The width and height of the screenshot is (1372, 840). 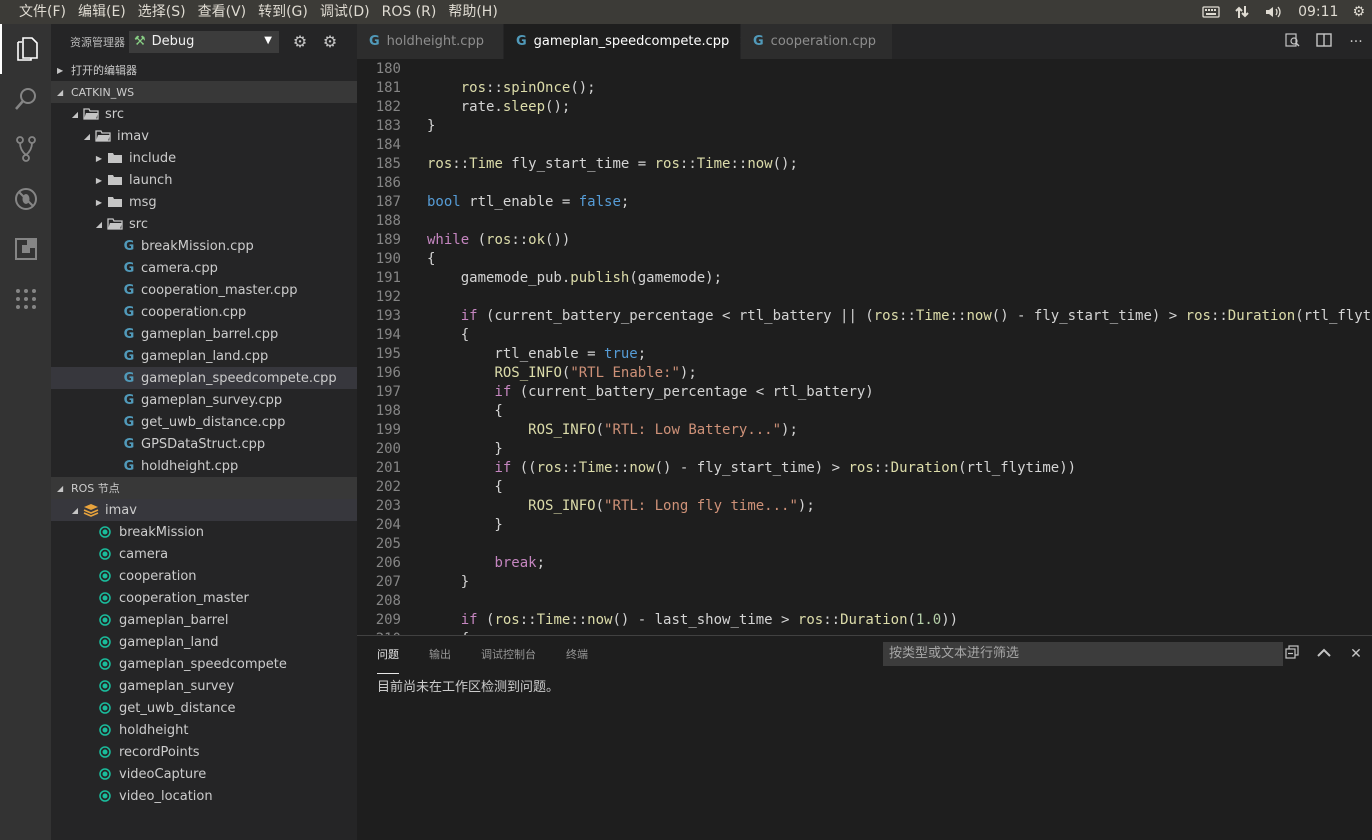 I want to click on tree-file: Ggameplan_barrel.cpp, so click(x=204, y=334).